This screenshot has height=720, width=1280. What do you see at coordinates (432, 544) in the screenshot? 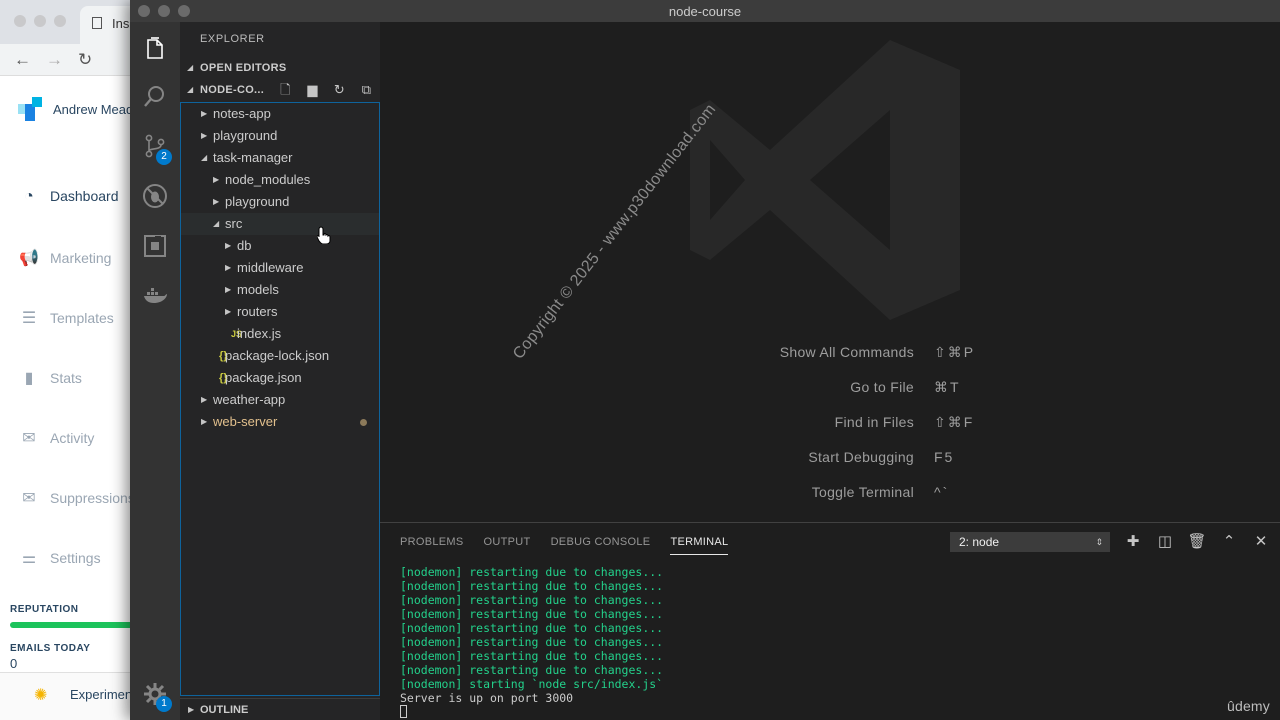
I see `panel-tab-problems: PROBLEMS` at bounding box center [432, 544].